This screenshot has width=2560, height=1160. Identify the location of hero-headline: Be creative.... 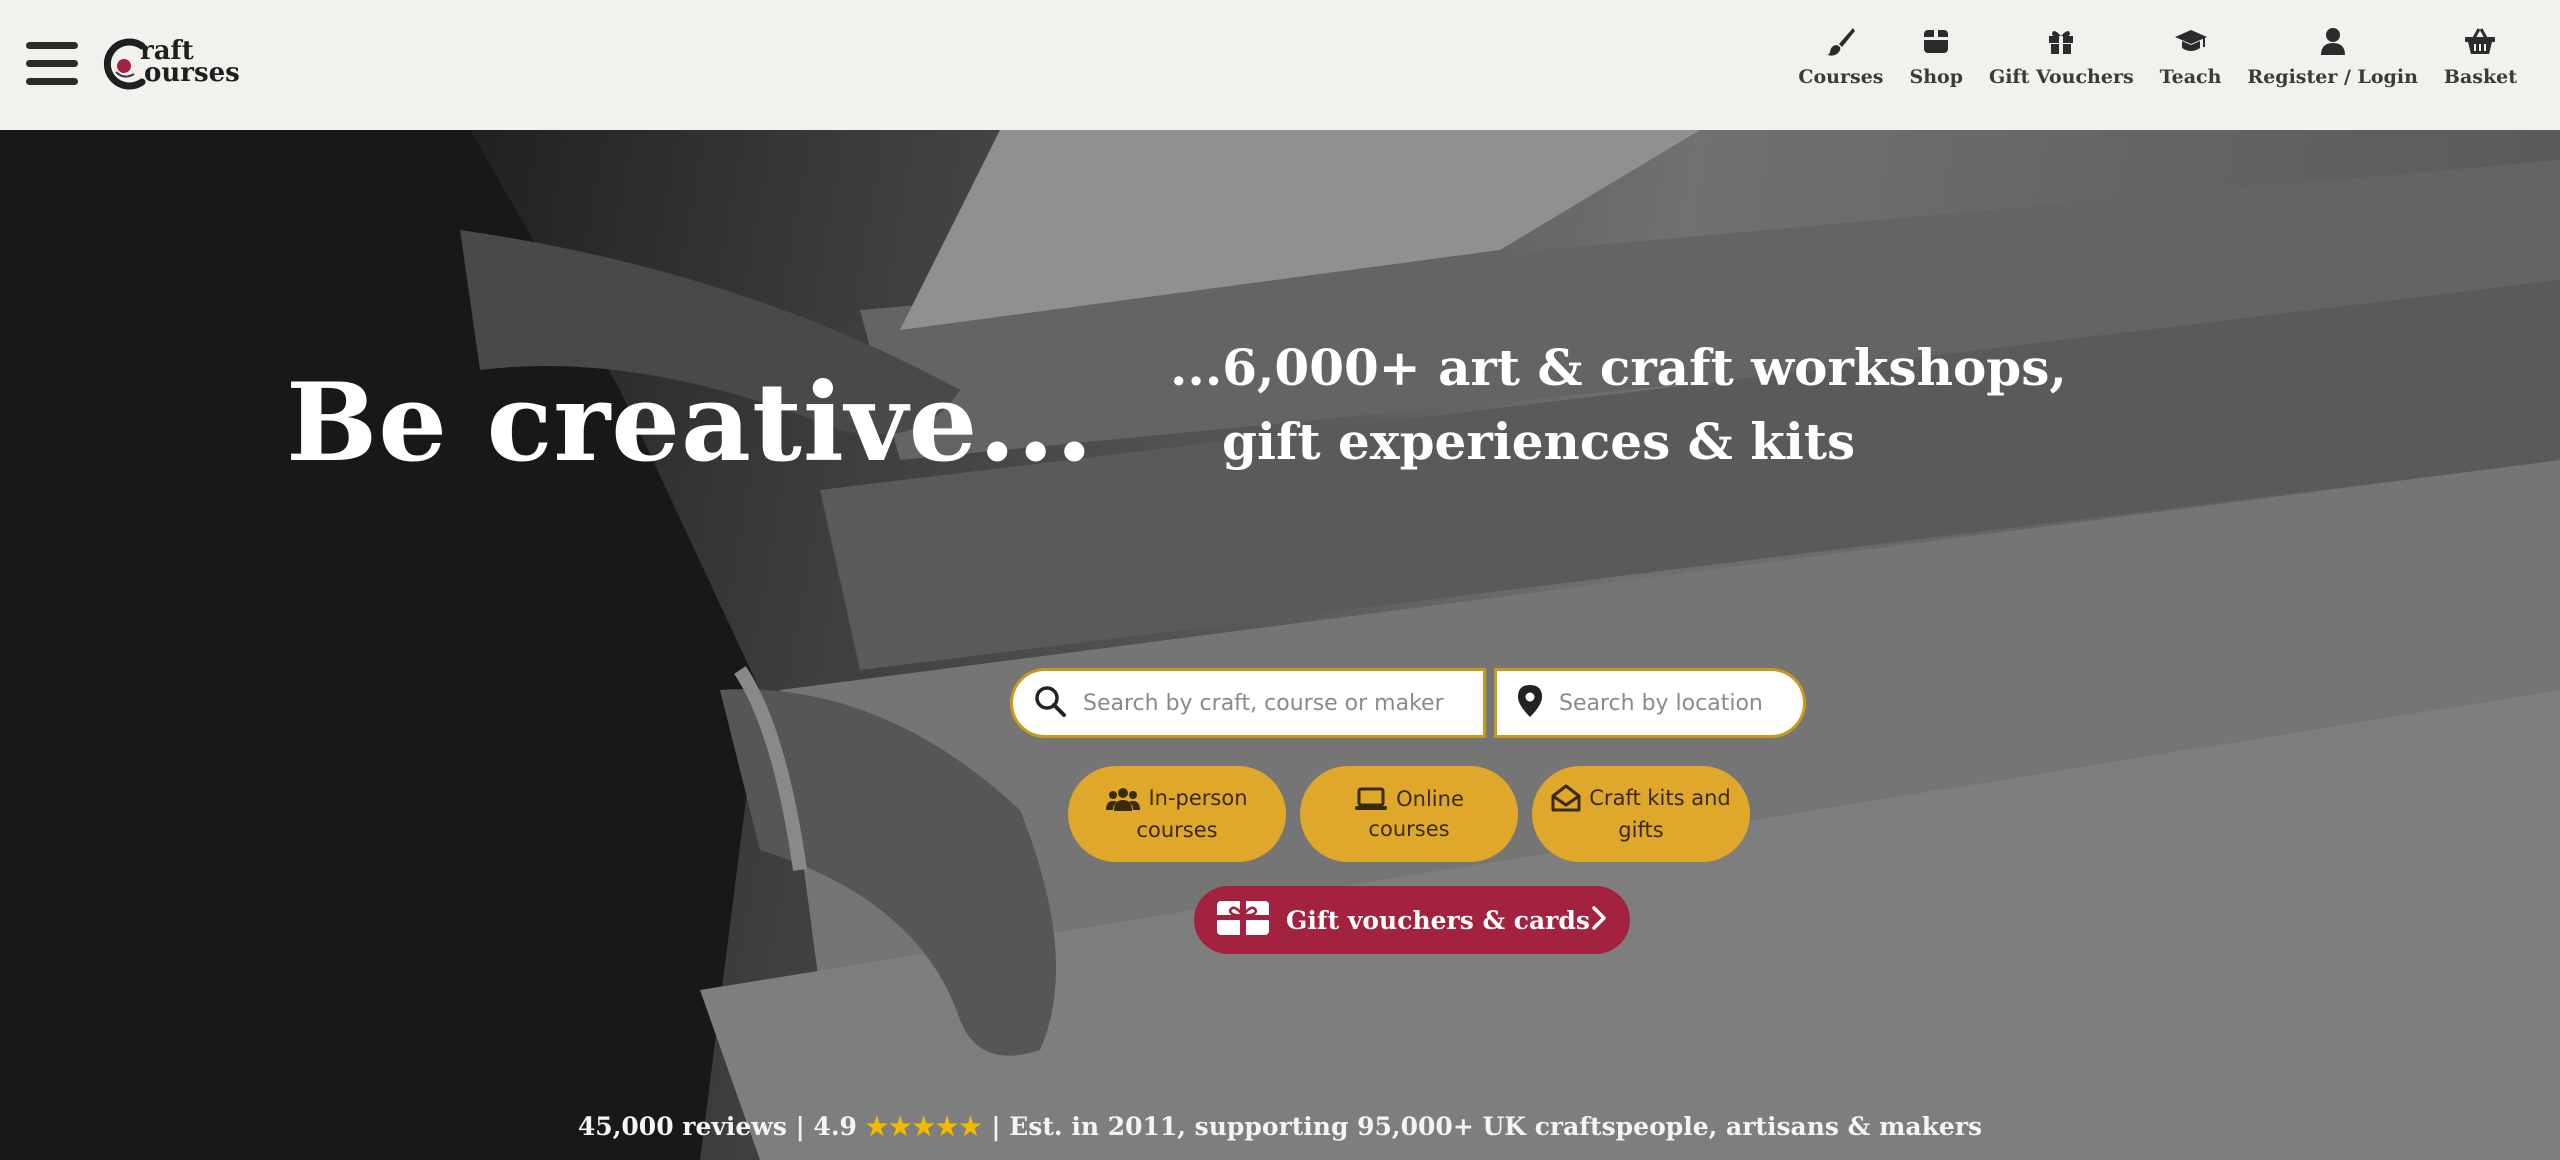
(690, 423).